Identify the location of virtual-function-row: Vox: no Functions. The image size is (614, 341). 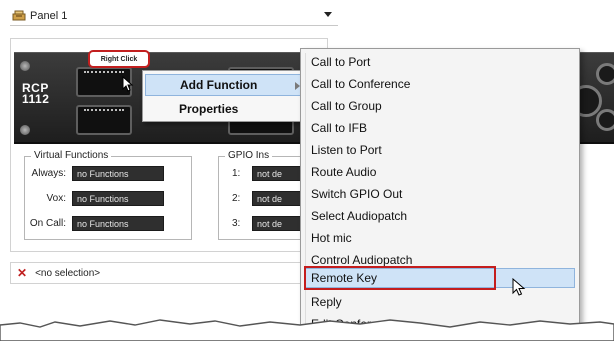
(90, 198).